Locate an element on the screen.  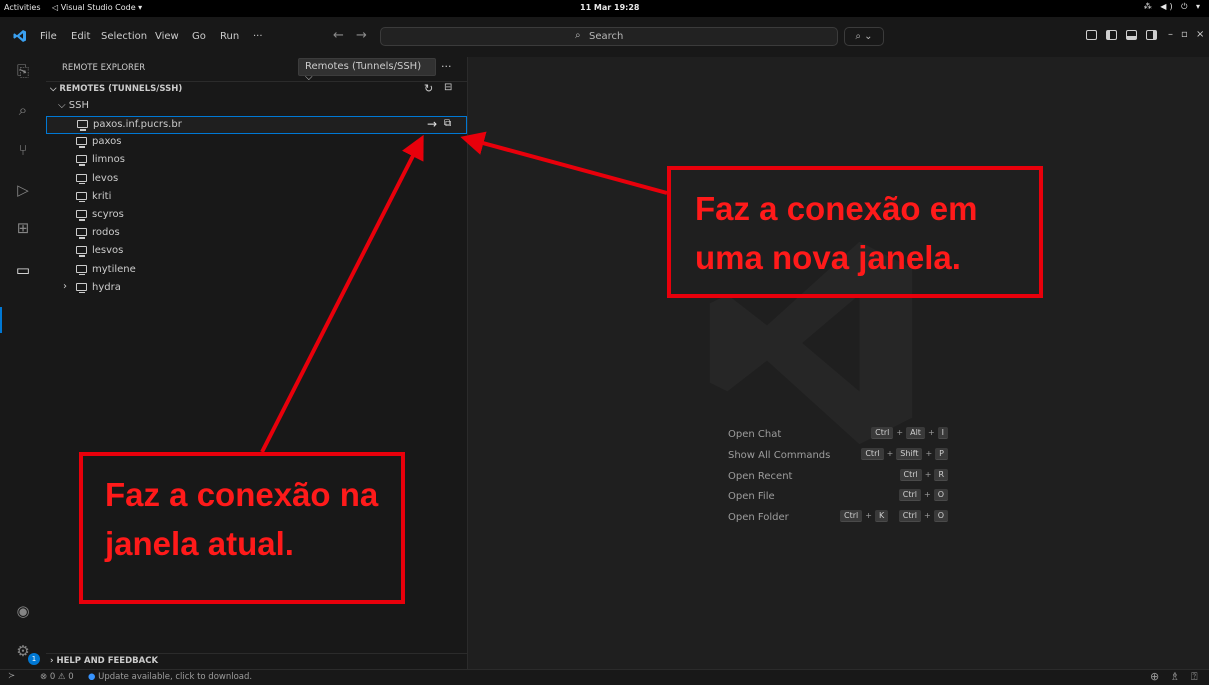
forward-arrow-icon: → is located at coordinates (361, 35).